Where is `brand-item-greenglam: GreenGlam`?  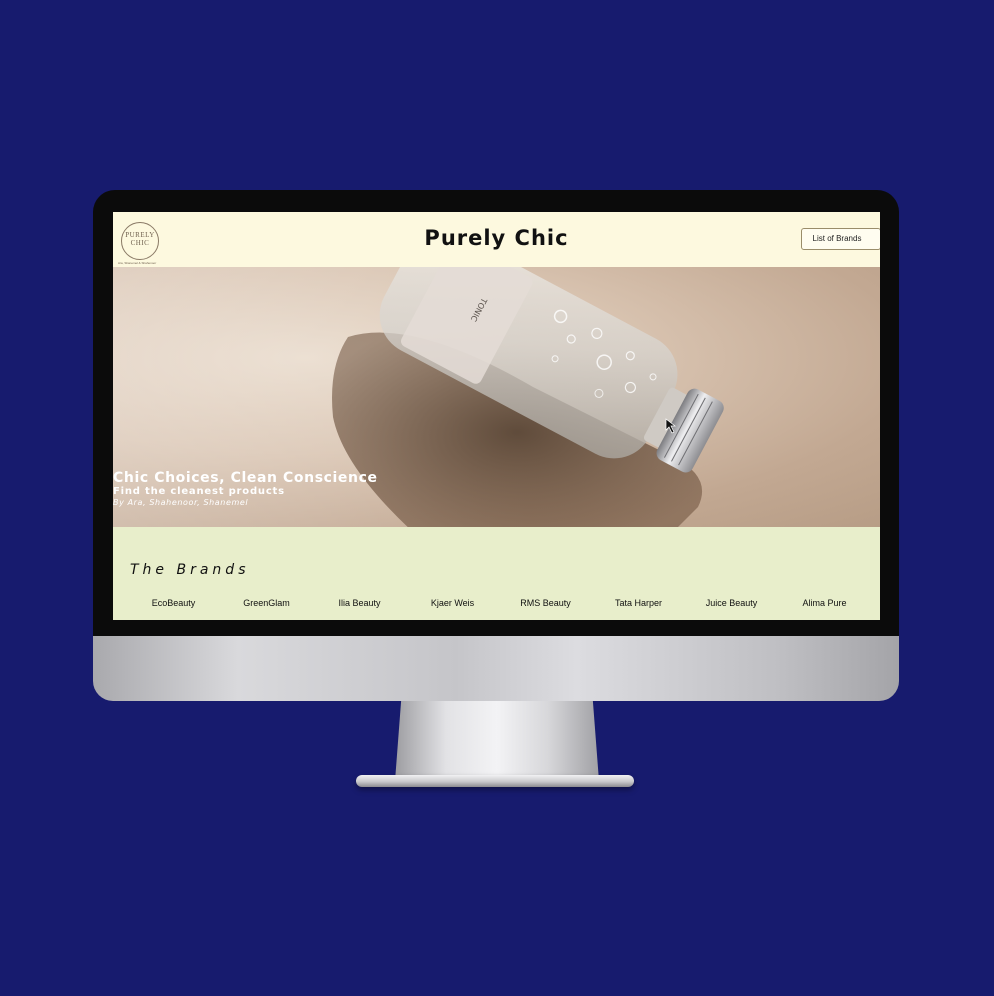 brand-item-greenglam: GreenGlam is located at coordinates (266, 603).